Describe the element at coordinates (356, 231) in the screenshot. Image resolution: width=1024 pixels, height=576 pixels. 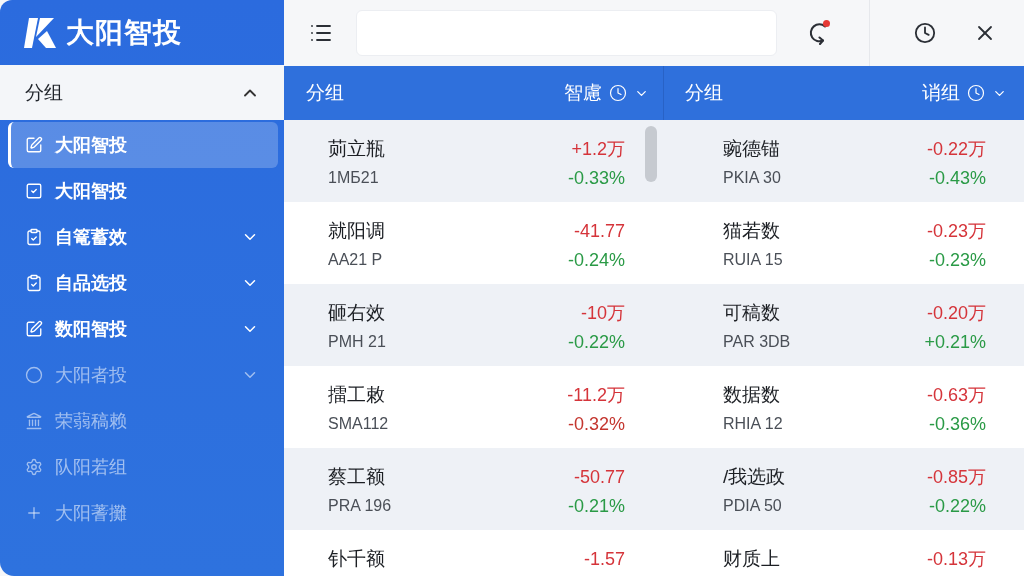
I see `stock-name: 就阳调` at that location.